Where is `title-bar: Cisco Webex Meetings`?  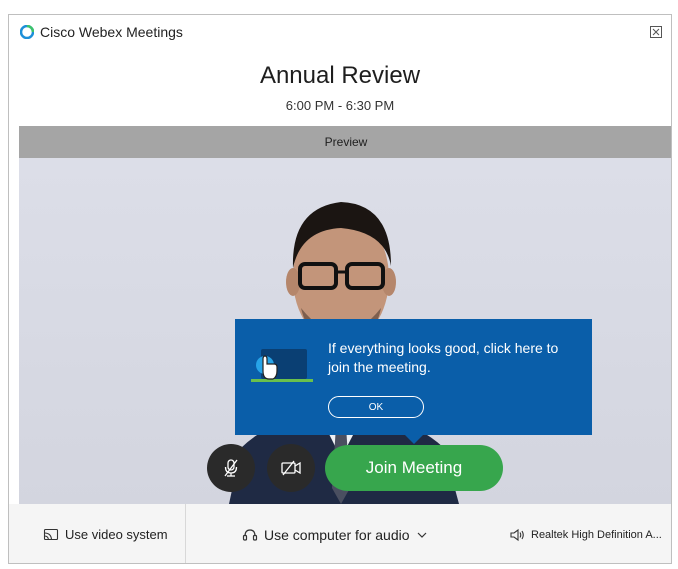
title-bar: Cisco Webex Meetings is located at coordinates (340, 32).